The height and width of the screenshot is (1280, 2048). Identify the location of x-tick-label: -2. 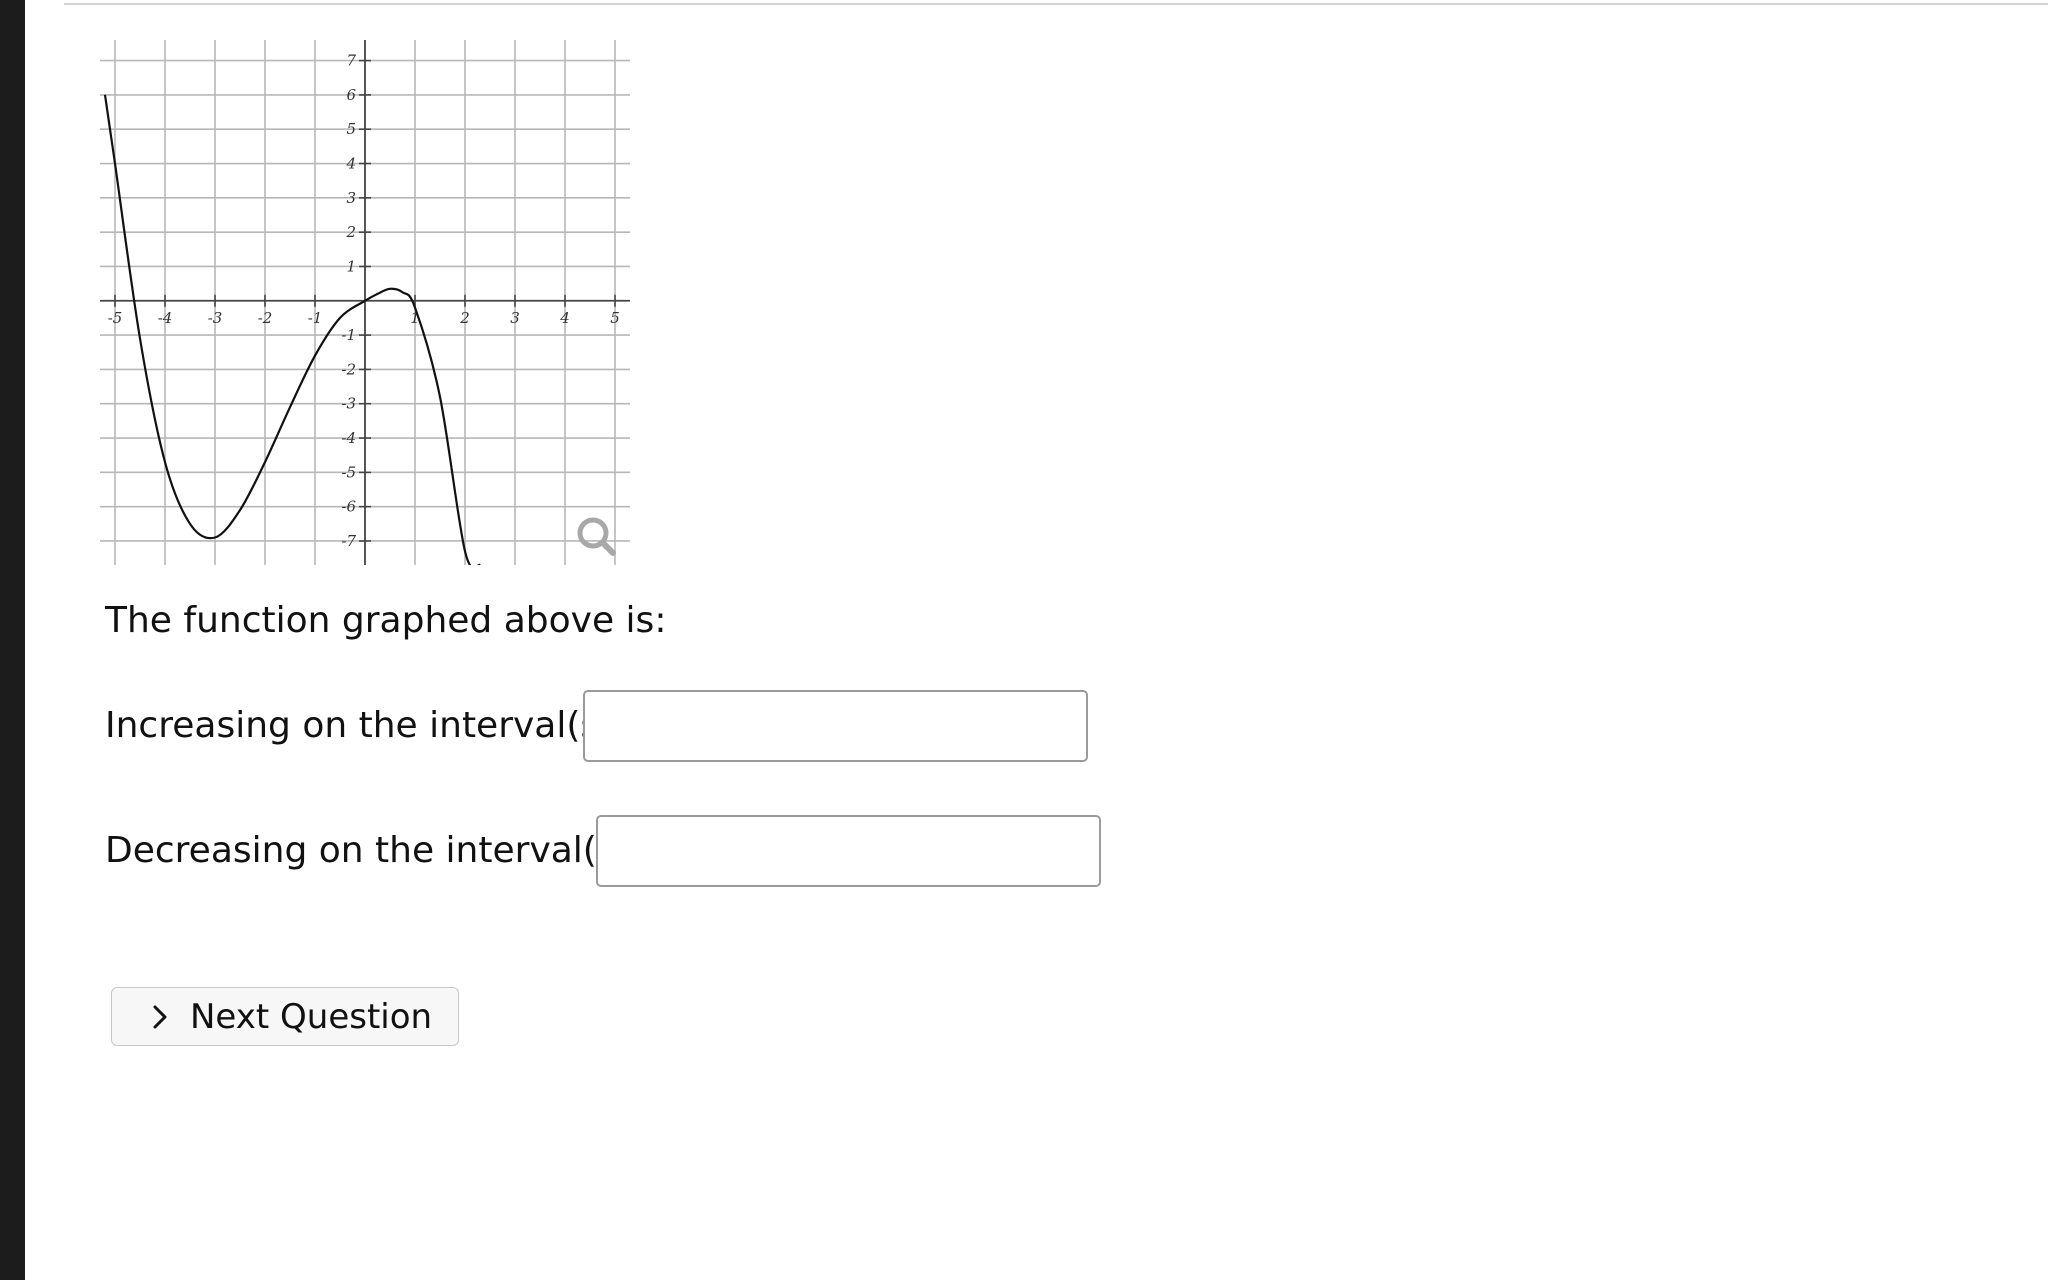
(265, 318).